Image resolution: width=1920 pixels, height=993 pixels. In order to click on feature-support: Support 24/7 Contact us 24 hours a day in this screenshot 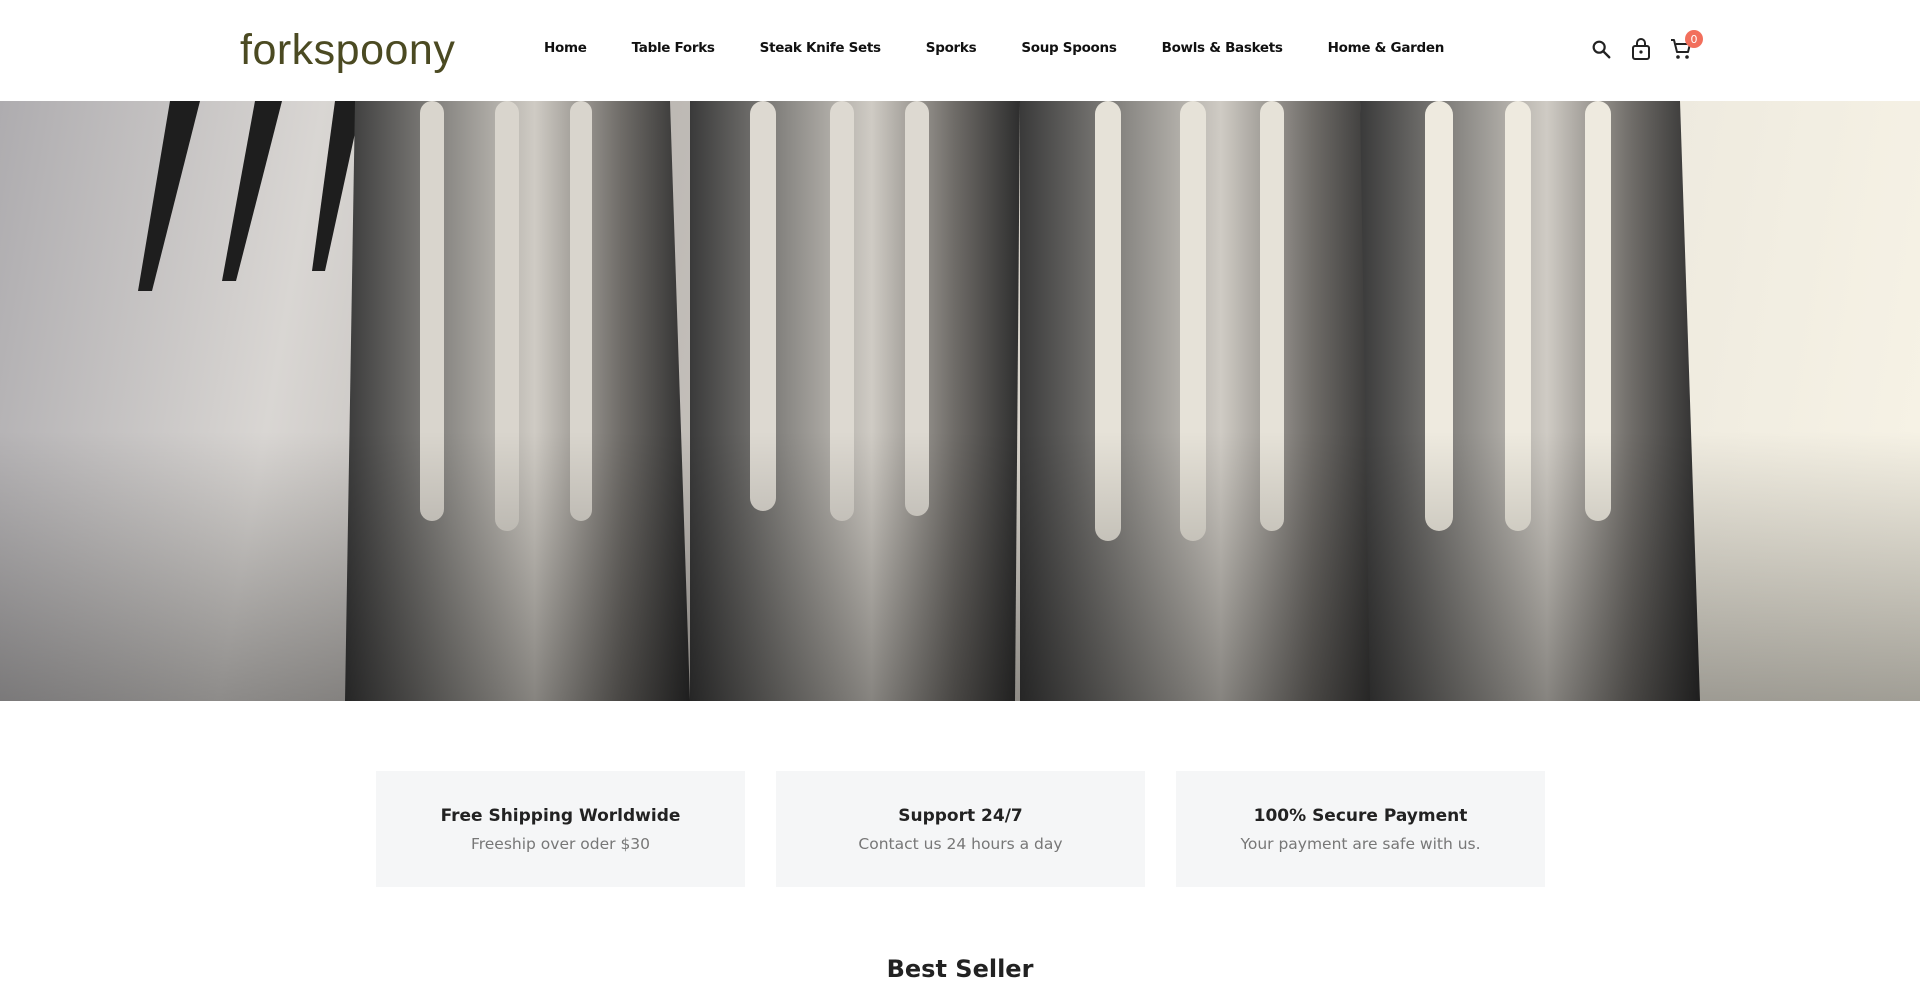, I will do `click(960, 829)`.